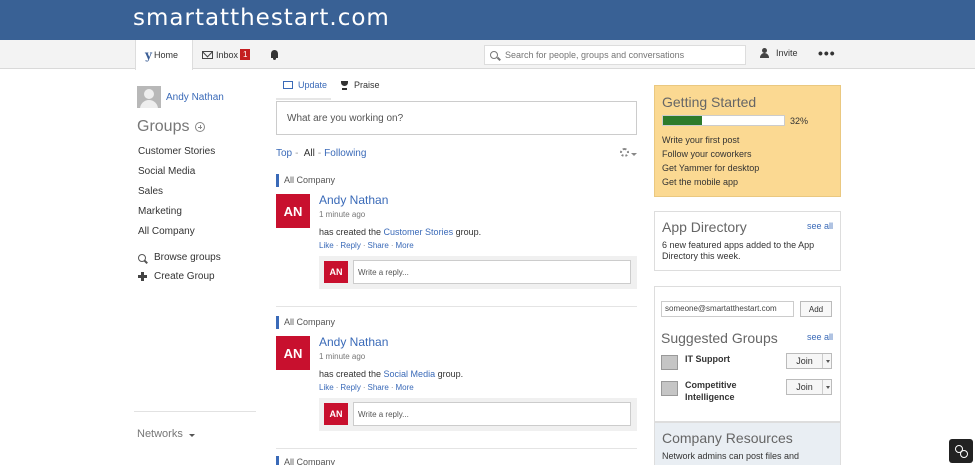  Describe the element at coordinates (747, 182) in the screenshot. I see `gs-item-mobile: Get the mobile app` at that location.